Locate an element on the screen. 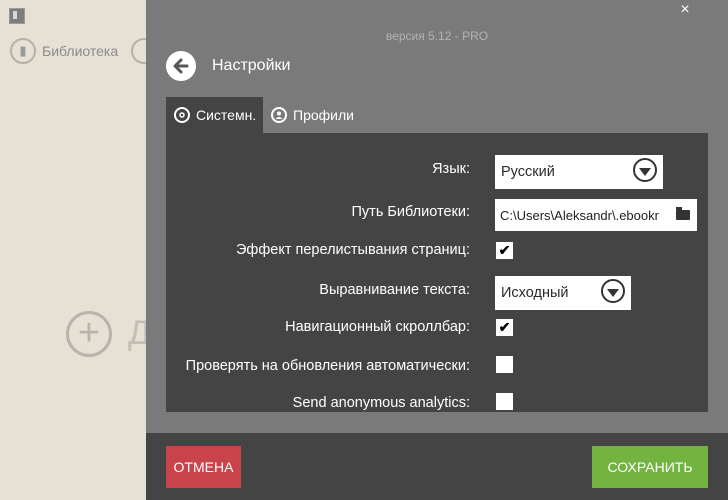 The height and width of the screenshot is (500, 728). library-button: ▮ Библиотека is located at coordinates (64, 51).